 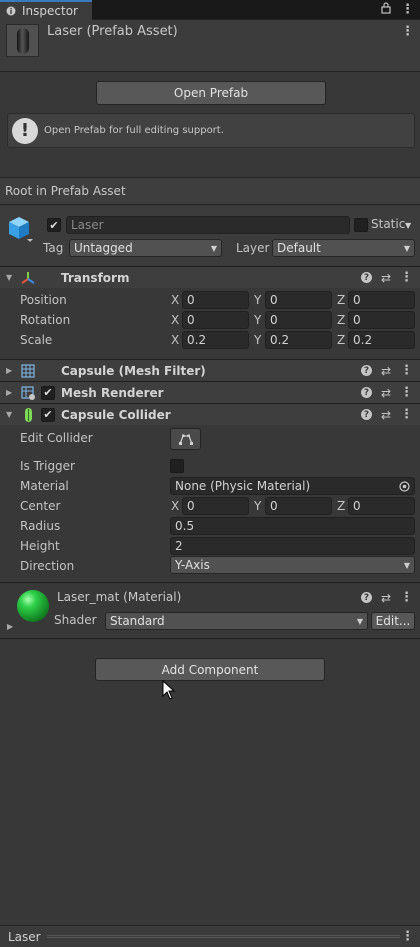 I want to click on shader-dropdown: Standard ▼, so click(x=236, y=621).